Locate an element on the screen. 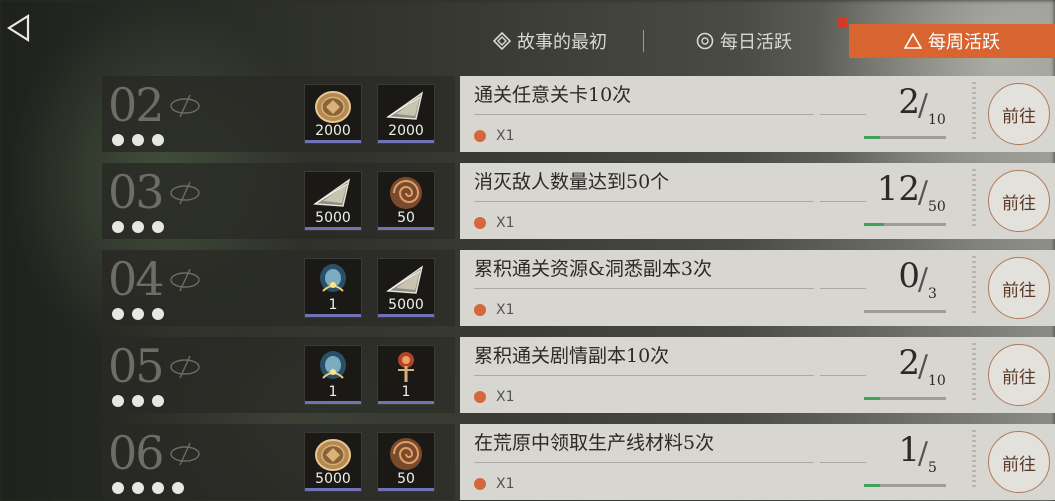 The height and width of the screenshot is (501, 1055). progress-counter: 12 / 50 is located at coordinates (911, 194).